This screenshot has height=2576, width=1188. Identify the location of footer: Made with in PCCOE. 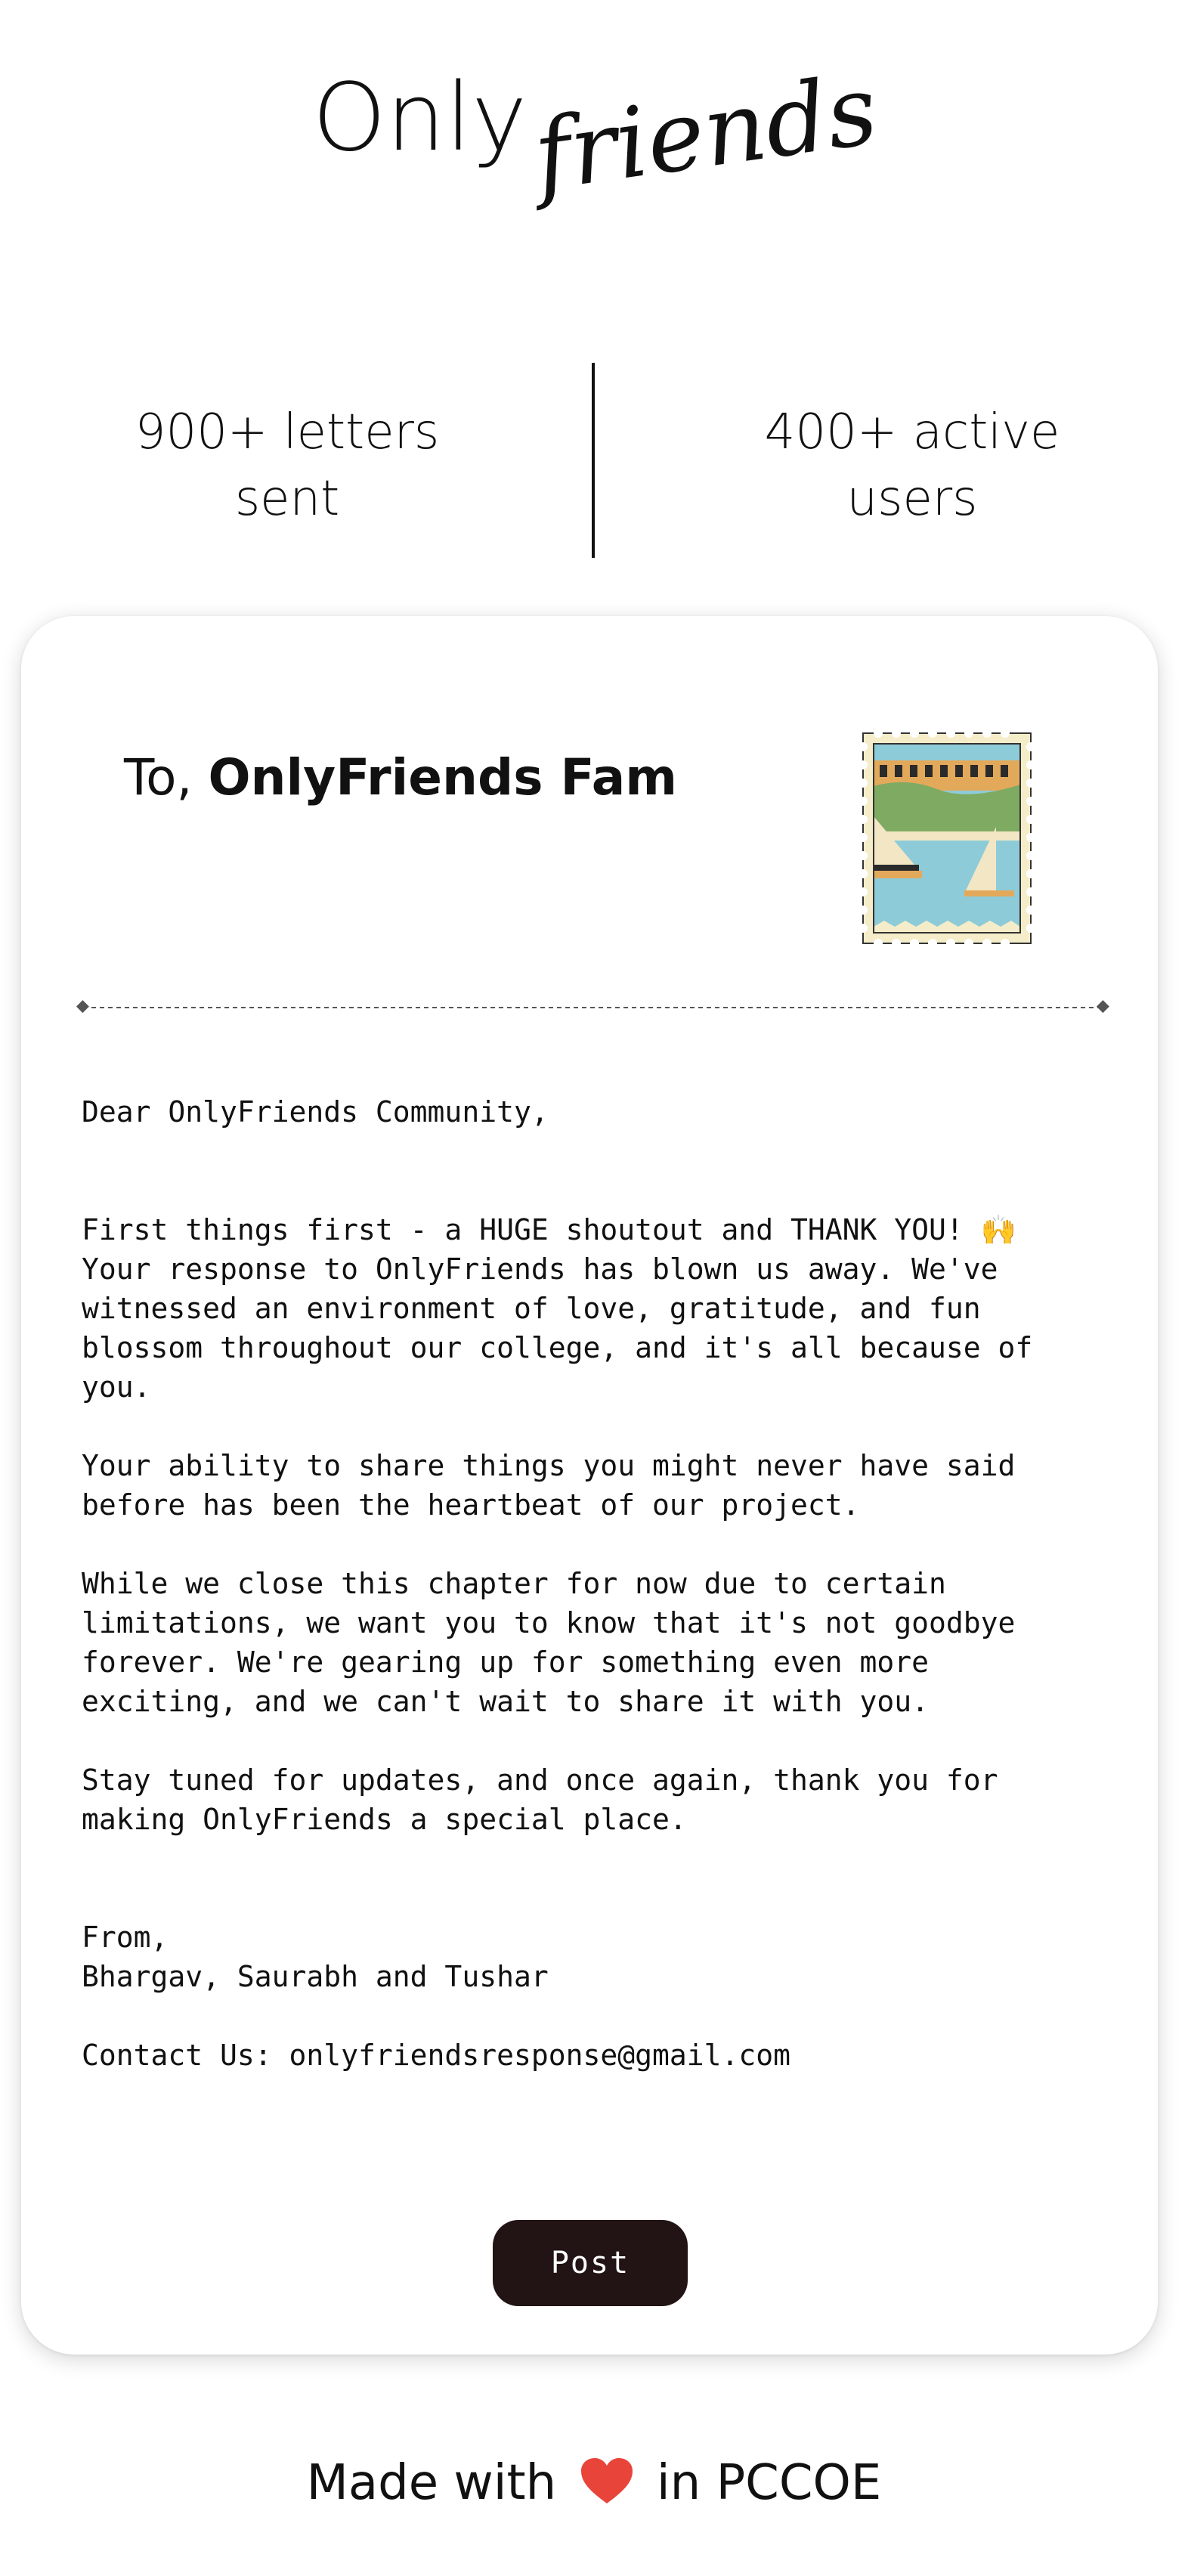
(594, 2483).